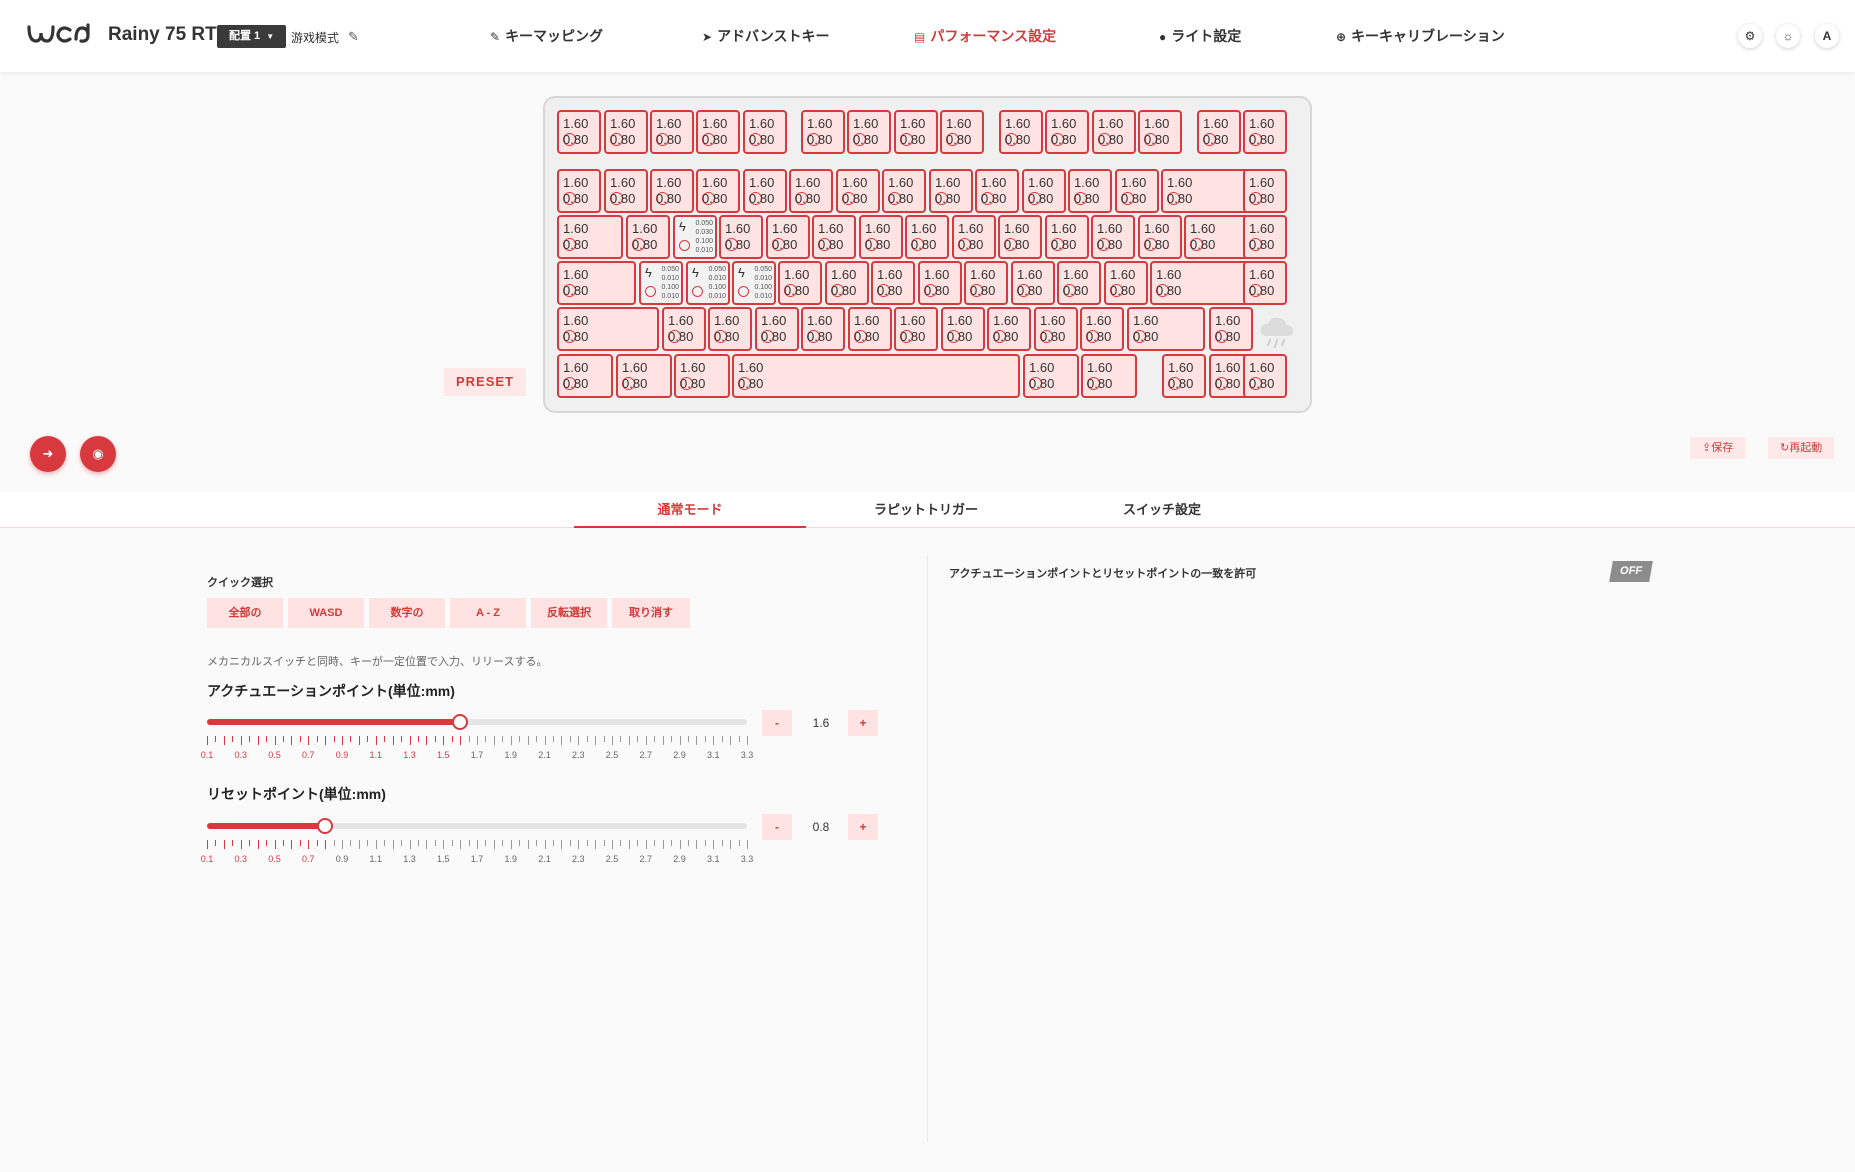 The width and height of the screenshot is (1855, 1172). I want to click on nav-calibration: ⊕ キーキャリブレーション, so click(1420, 36).